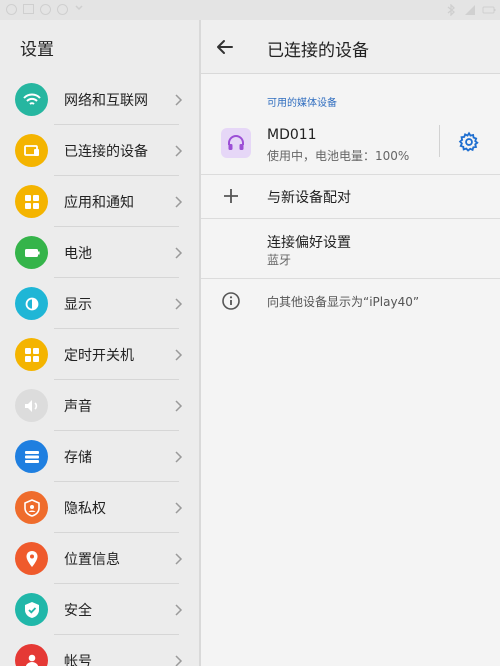 This screenshot has width=500, height=666. What do you see at coordinates (343, 302) in the screenshot?
I see `device-visibility-label: 向其他设备显示为“iPlay40”` at bounding box center [343, 302].